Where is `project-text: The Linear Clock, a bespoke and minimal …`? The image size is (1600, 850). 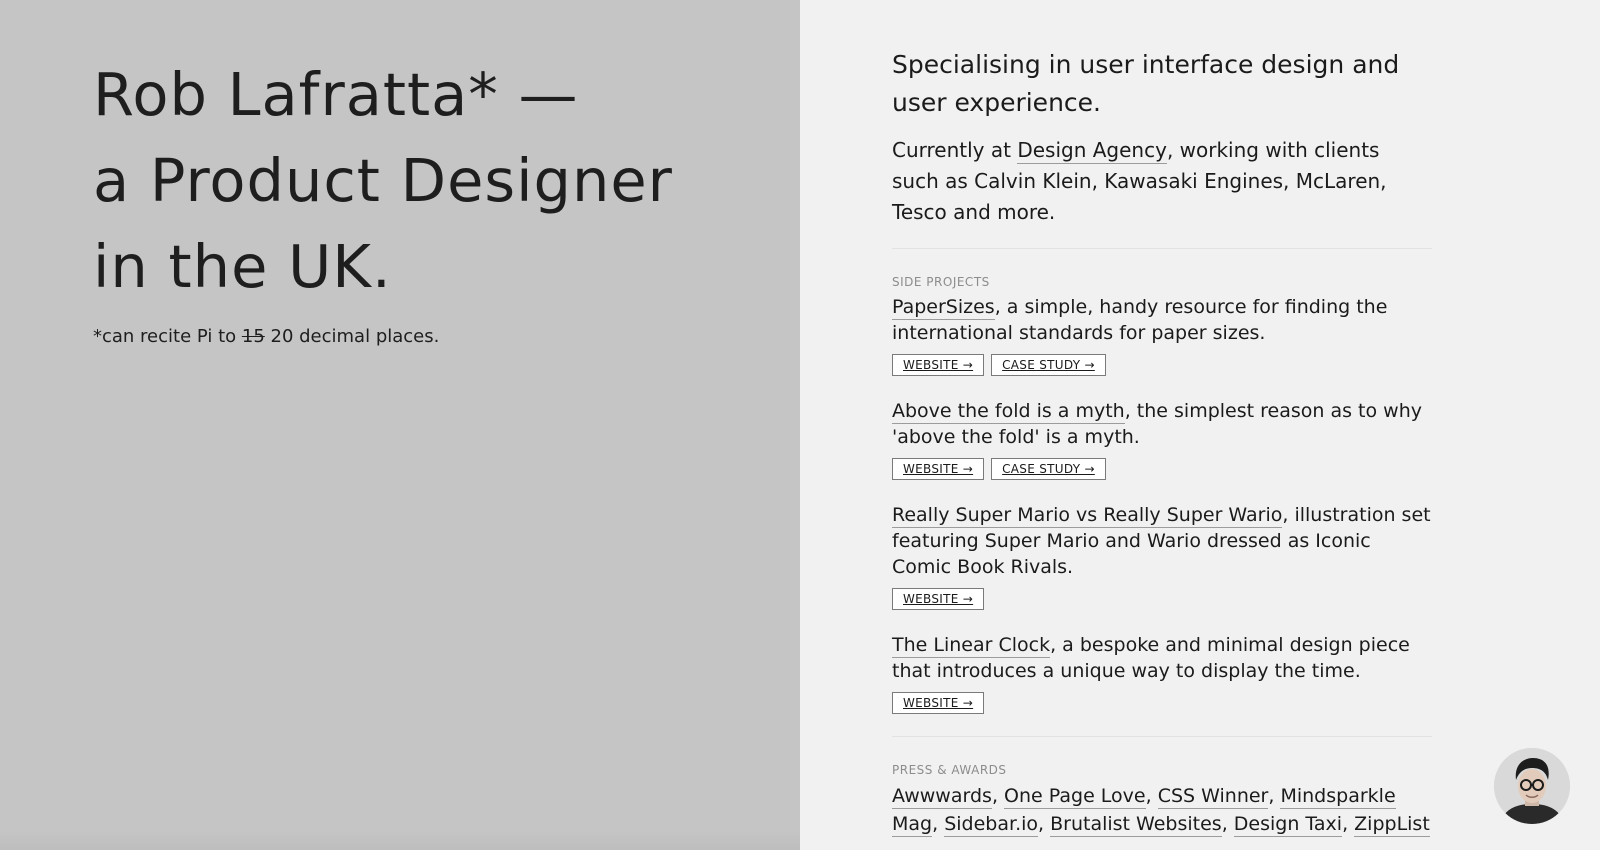 project-text: The Linear Clock, a bespoke and minimal … is located at coordinates (1162, 658).